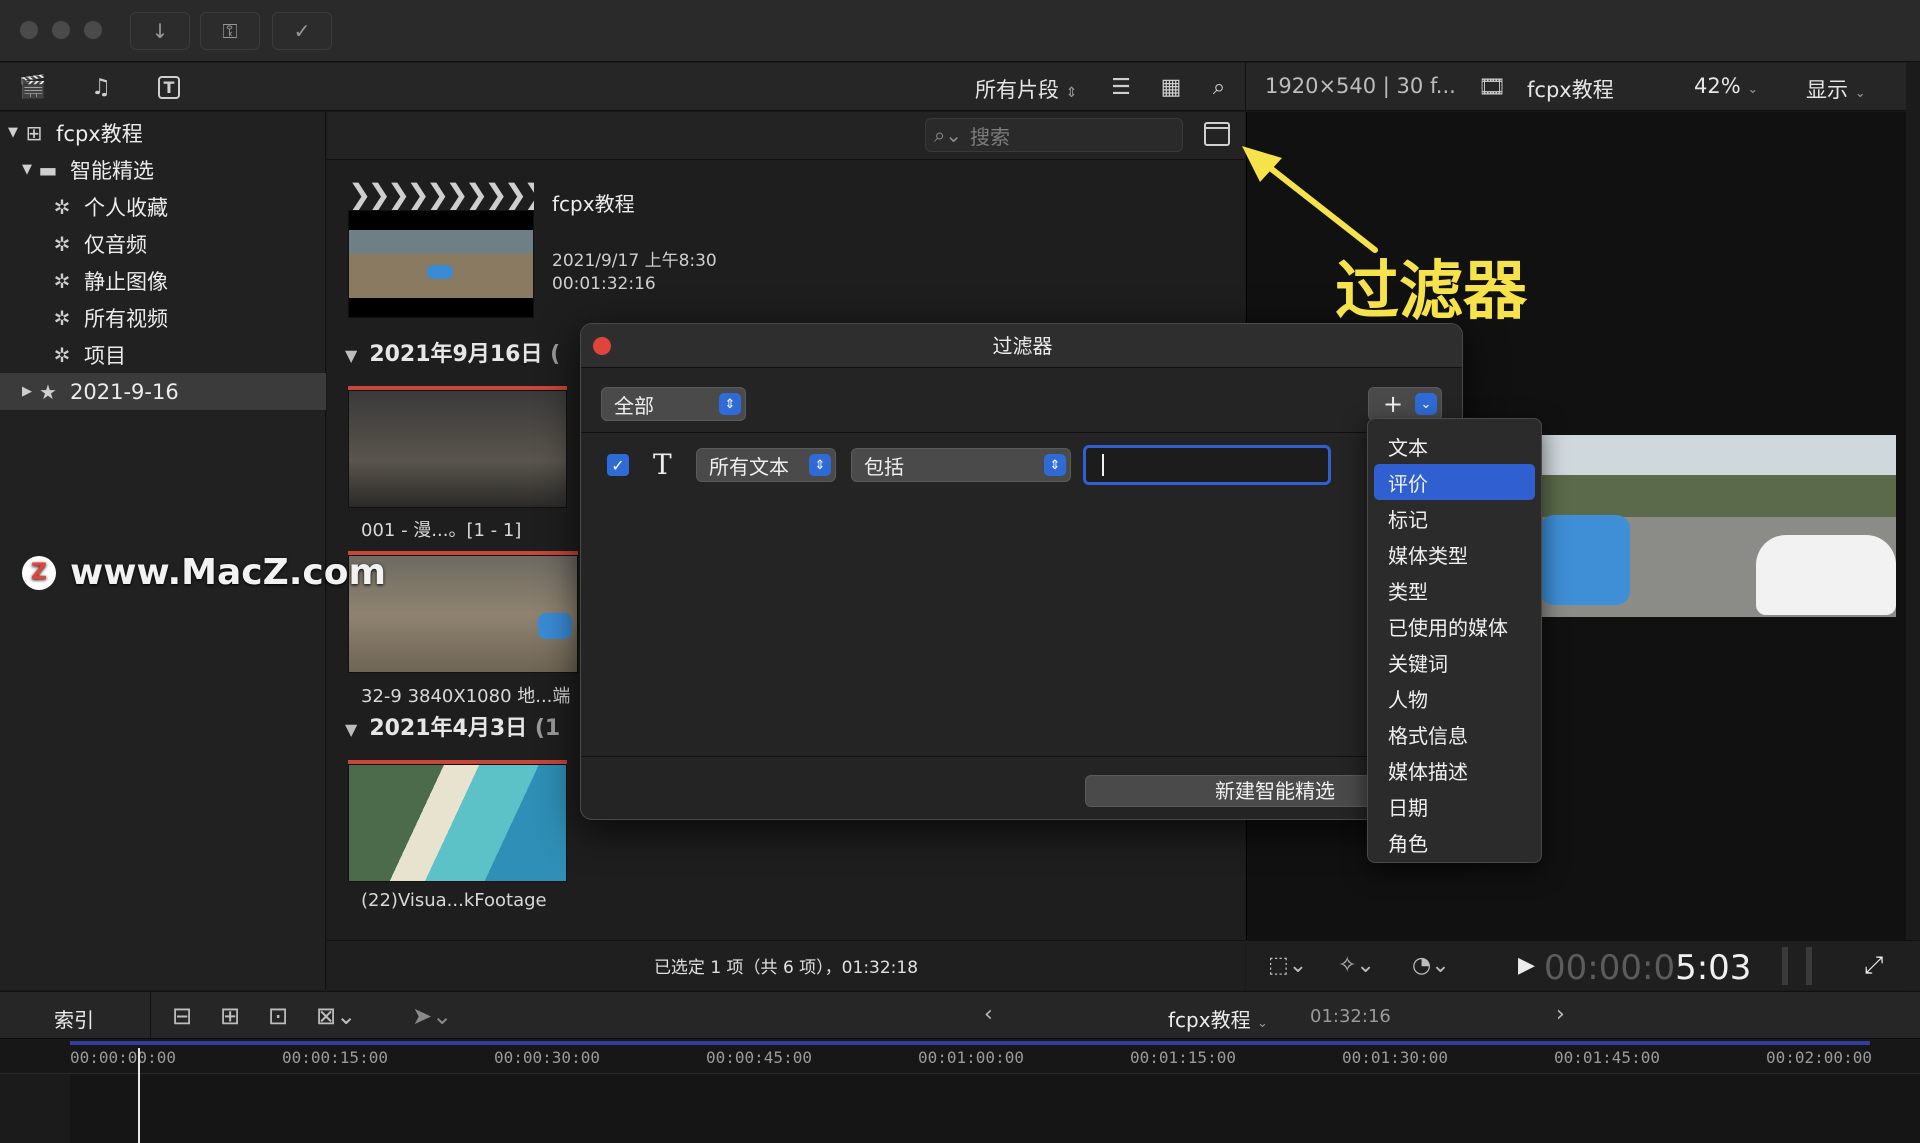 The image size is (1920, 1143). What do you see at coordinates (93, 30) in the screenshot?
I see `zoom-window-button` at bounding box center [93, 30].